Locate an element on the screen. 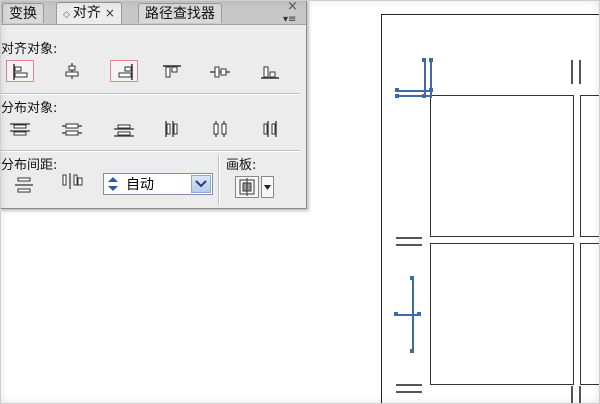 Image resolution: width=600 pixels, height=404 pixels. horizontal-align-left-button is located at coordinates (20, 71).